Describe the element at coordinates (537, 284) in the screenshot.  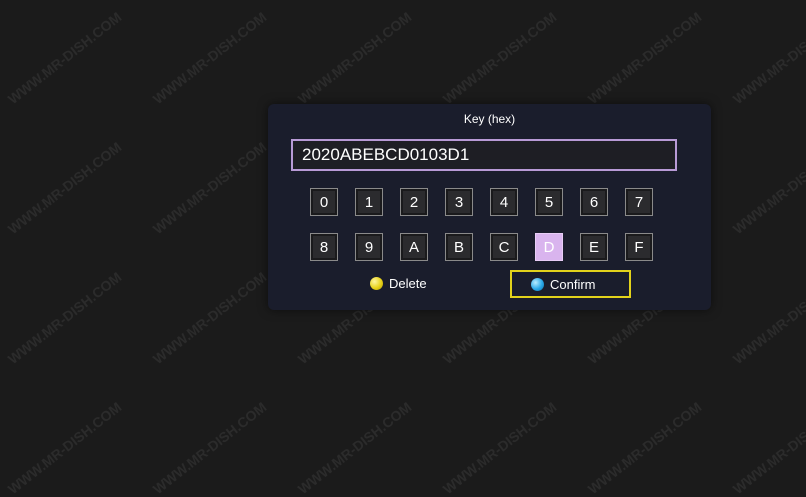
I see `blue-dot-icon` at that location.